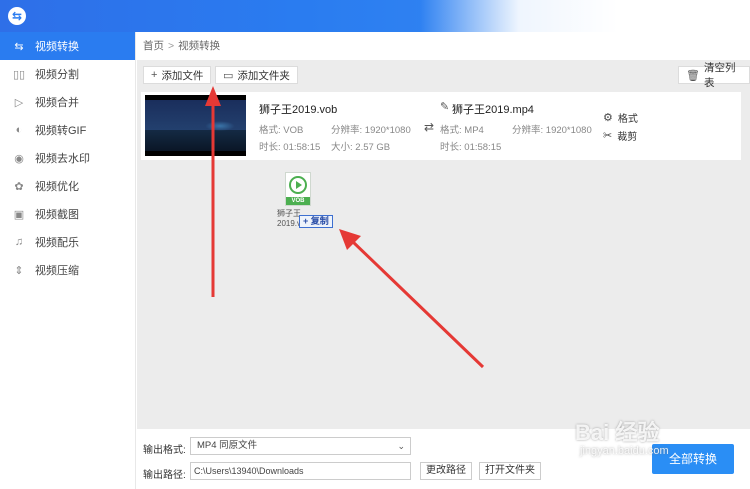 This screenshot has height=489, width=750. Describe the element at coordinates (199, 46) in the screenshot. I see `breadcrumb-current: 视频转换` at that location.